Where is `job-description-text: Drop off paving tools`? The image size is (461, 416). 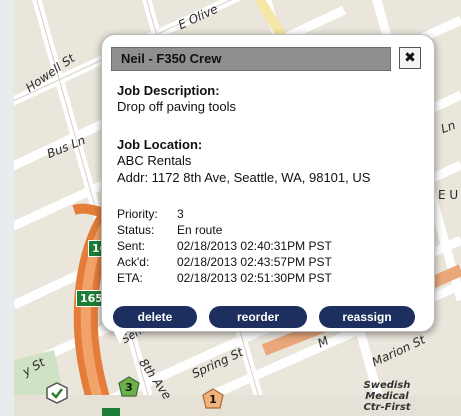 job-description-text: Drop off paving tools is located at coordinates (176, 106).